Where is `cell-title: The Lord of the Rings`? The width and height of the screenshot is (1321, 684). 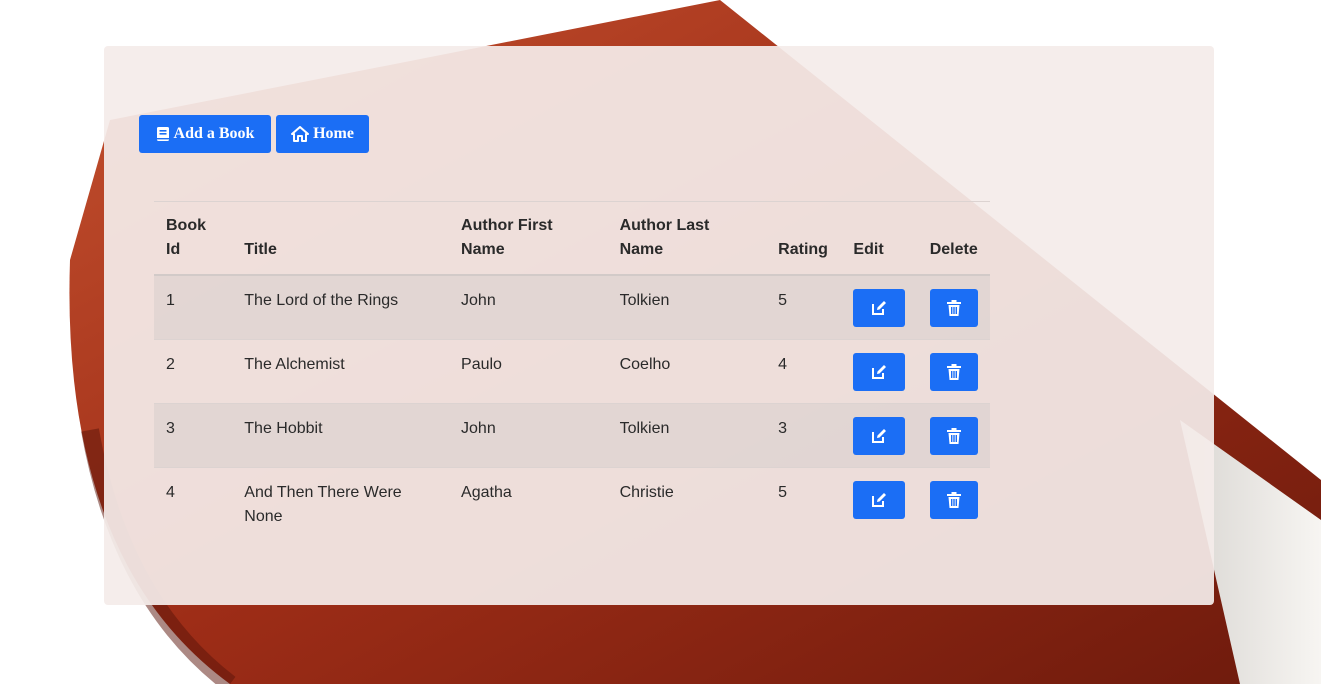 cell-title: The Lord of the Rings is located at coordinates (341, 307).